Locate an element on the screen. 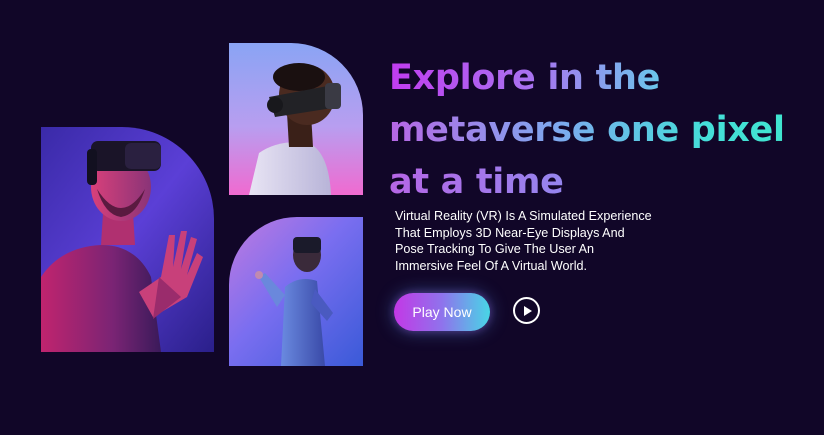  play-now-button: Play Now is located at coordinates (442, 312).